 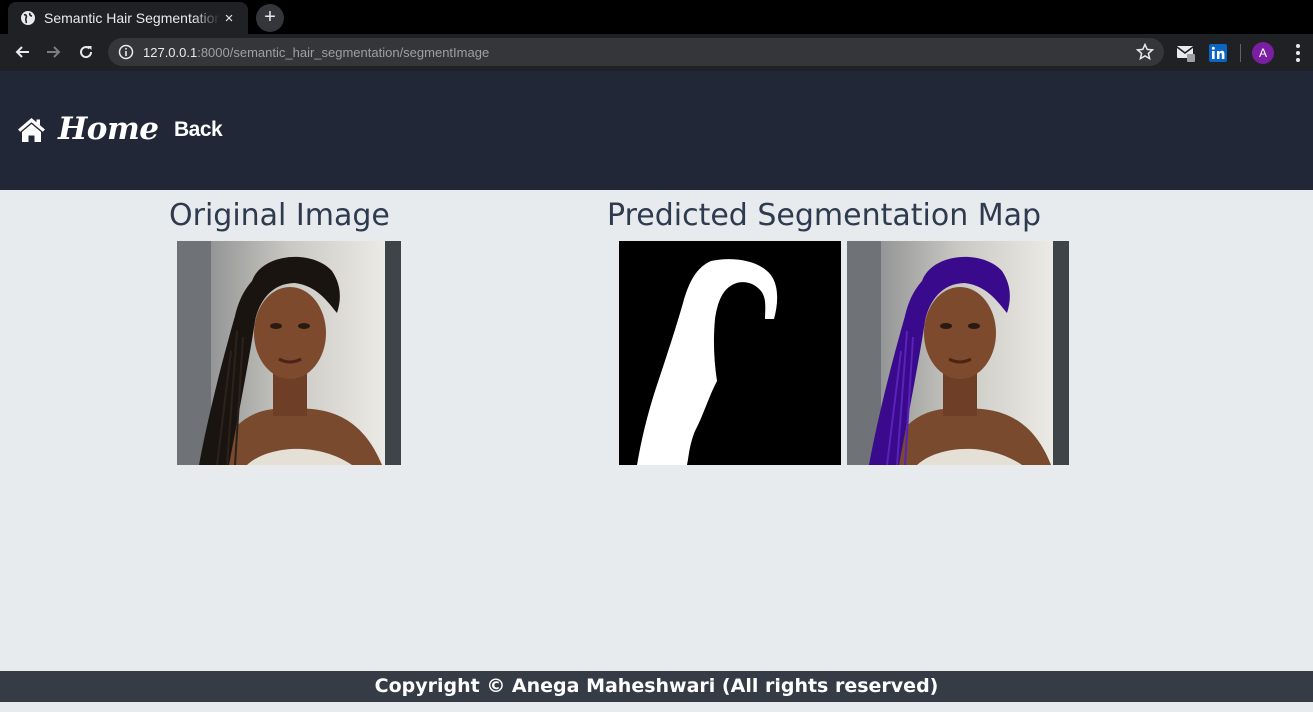 I want to click on browser-tab-strip: Semantic Hair Segmentation × +, so click(x=656, y=17).